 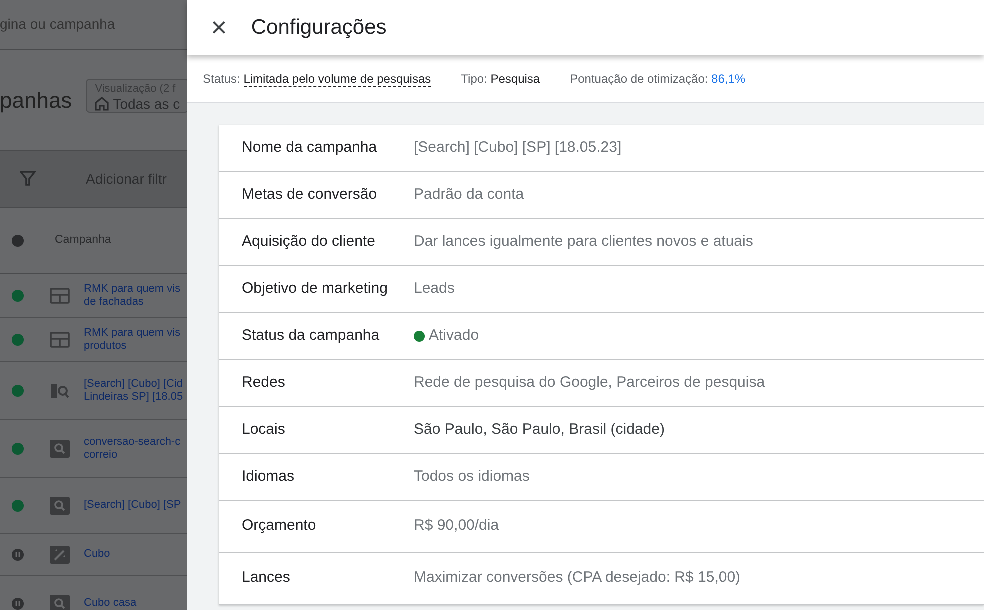 What do you see at coordinates (83, 240) in the screenshot?
I see `column-header: Campanha` at bounding box center [83, 240].